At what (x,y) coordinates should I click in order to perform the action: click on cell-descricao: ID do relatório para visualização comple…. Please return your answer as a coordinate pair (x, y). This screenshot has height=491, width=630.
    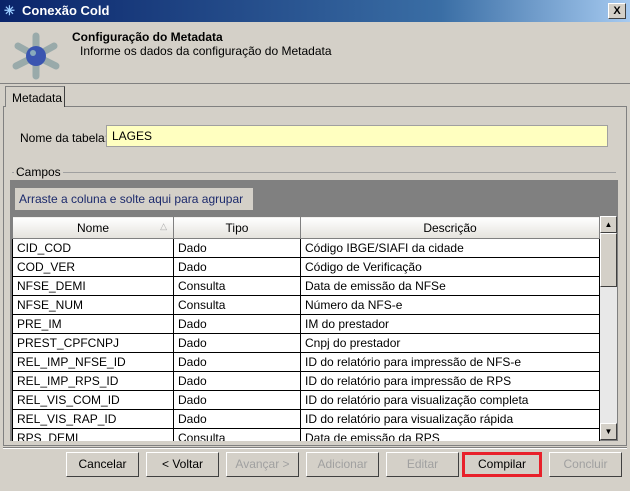
    Looking at the image, I should click on (450, 400).